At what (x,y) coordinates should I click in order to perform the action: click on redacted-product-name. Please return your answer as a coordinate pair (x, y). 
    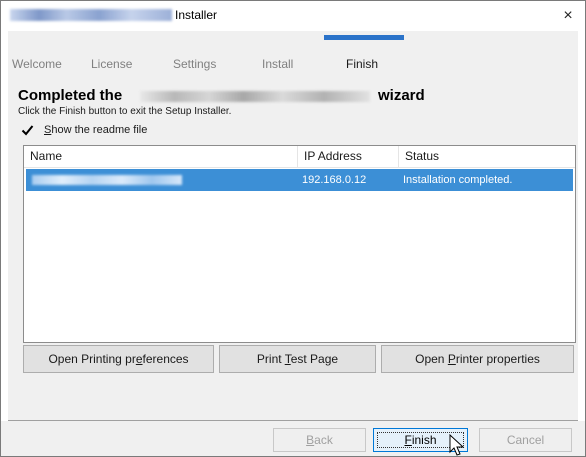
    Looking at the image, I should click on (91, 15).